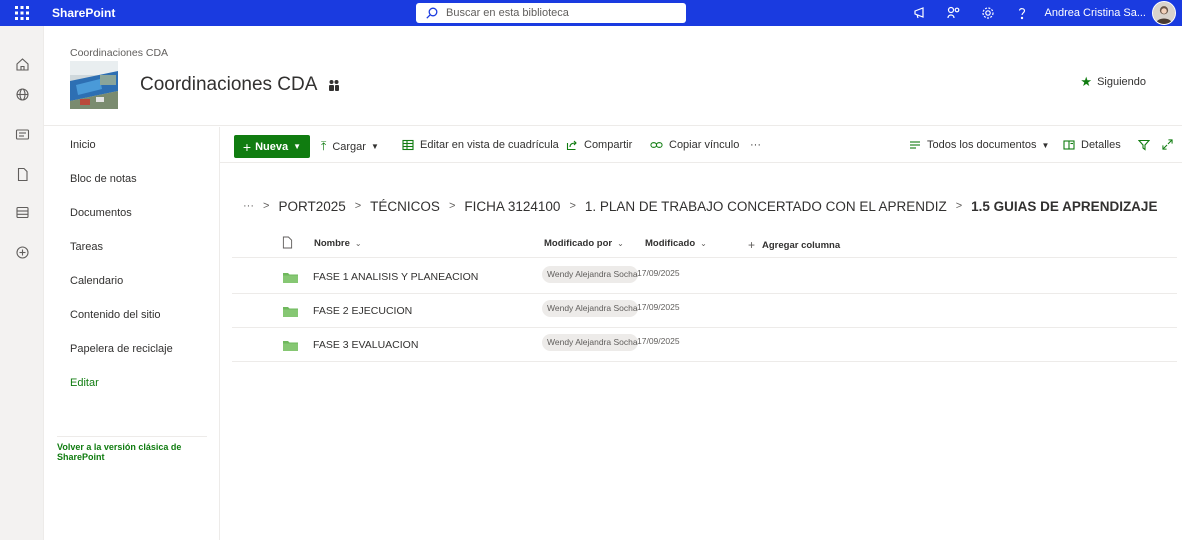  Describe the element at coordinates (954, 13) in the screenshot. I see `connections-button` at that location.